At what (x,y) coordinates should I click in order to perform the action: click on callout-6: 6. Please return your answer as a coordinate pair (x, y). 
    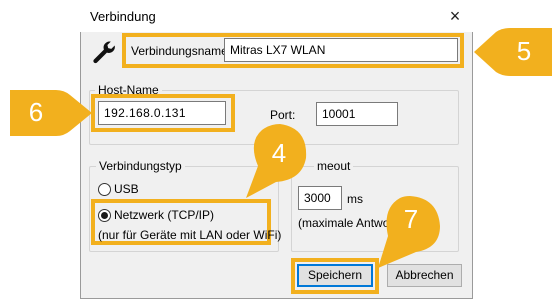
    Looking at the image, I should click on (50, 113).